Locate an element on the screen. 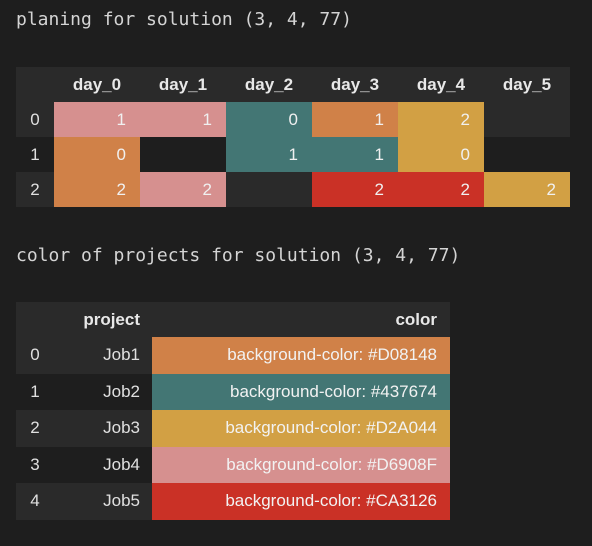  planning-header-row: day_0 day_1 day_2 day_3 day_4 day_5 is located at coordinates (293, 84).